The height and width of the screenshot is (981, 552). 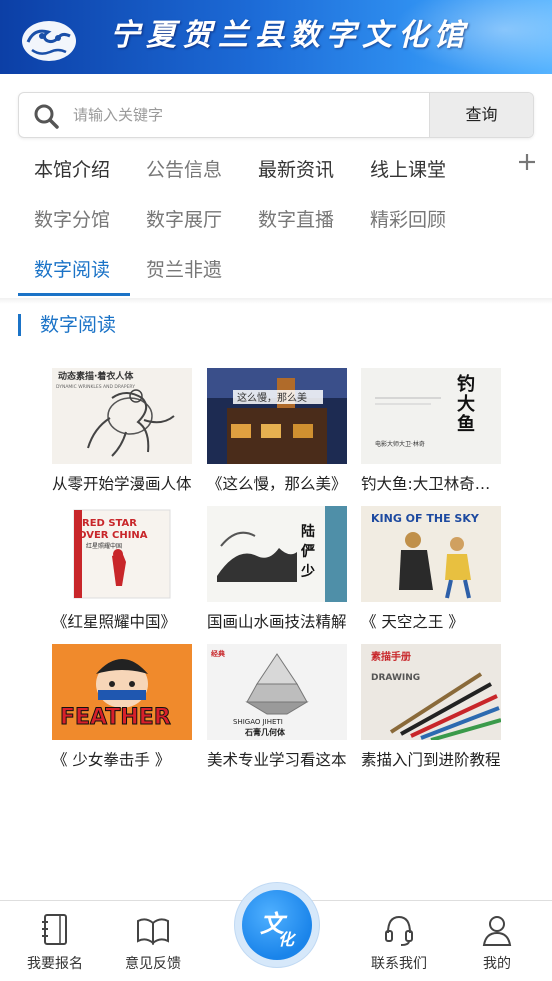 I want to click on book-cover: 陆 俨 少, so click(x=277, y=554).